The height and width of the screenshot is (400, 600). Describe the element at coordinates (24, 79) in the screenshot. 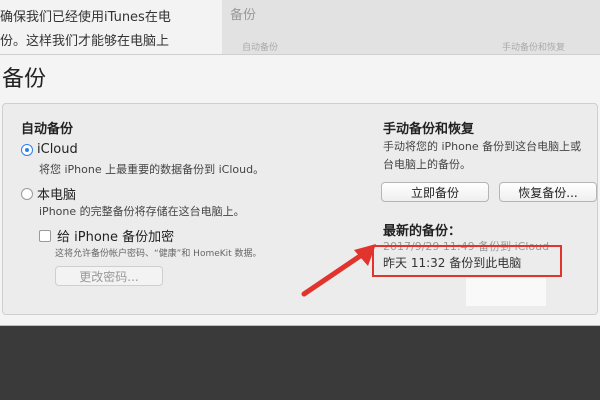

I see `page-title: 备份` at that location.